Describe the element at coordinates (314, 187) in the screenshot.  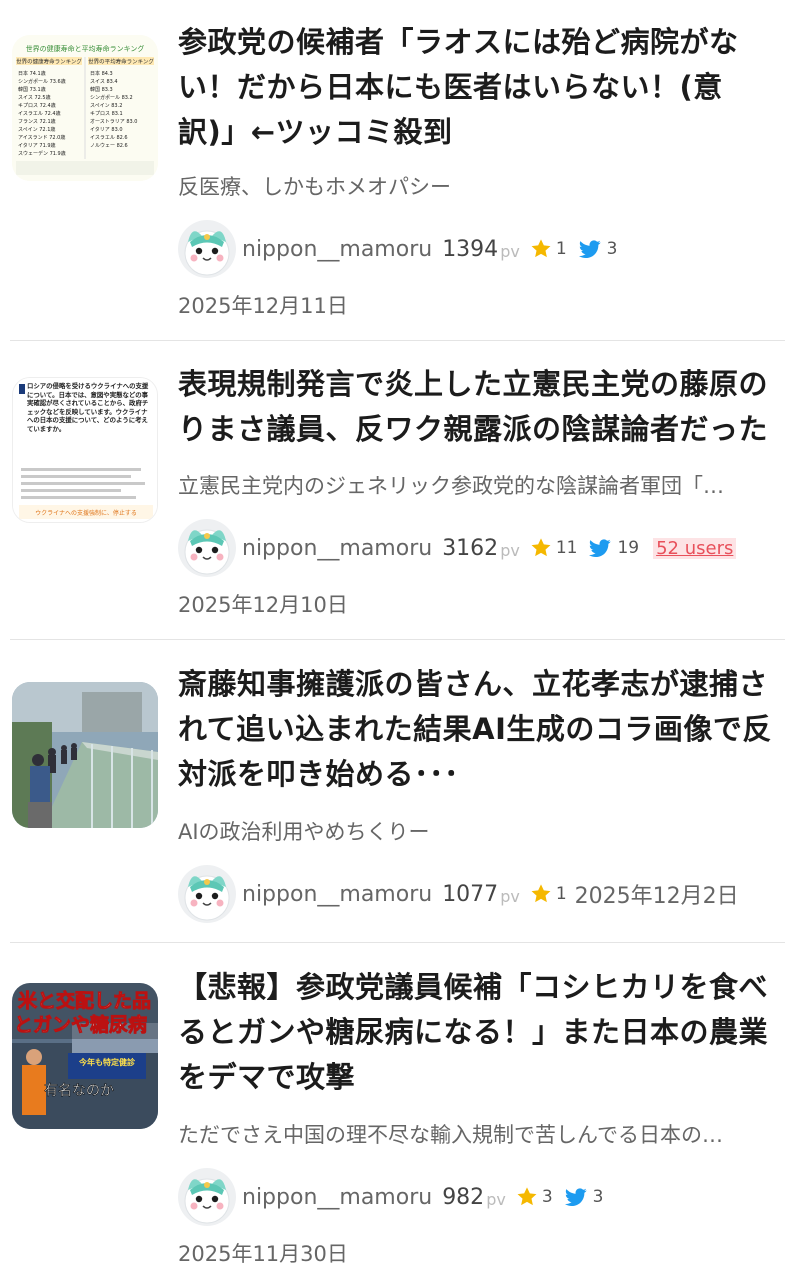
I see `article-summary: 反医療、しかもホメオパシー` at that location.